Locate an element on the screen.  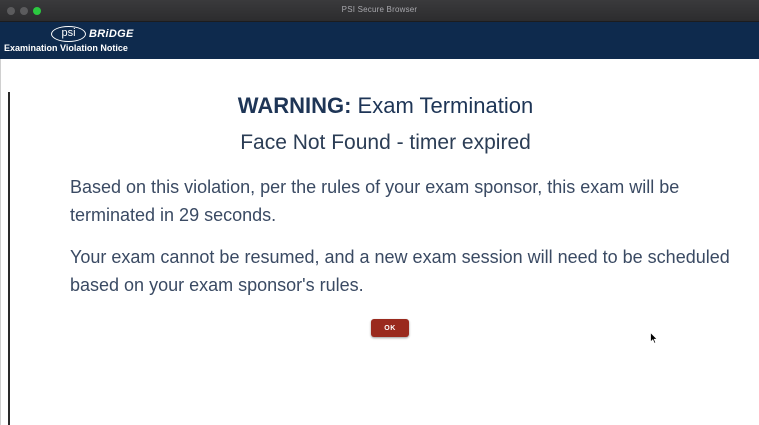
window-title: PSI Secure Browser is located at coordinates (379, 9).